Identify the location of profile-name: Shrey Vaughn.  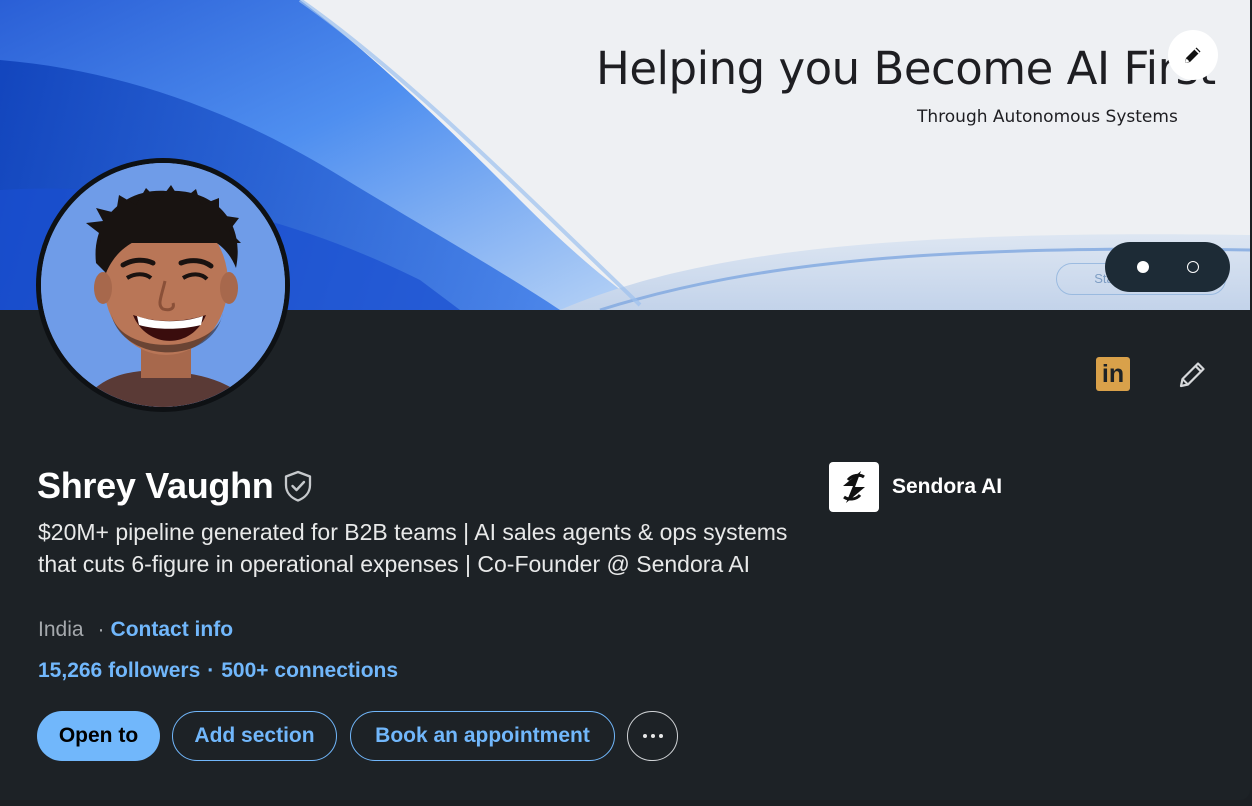
(155, 485).